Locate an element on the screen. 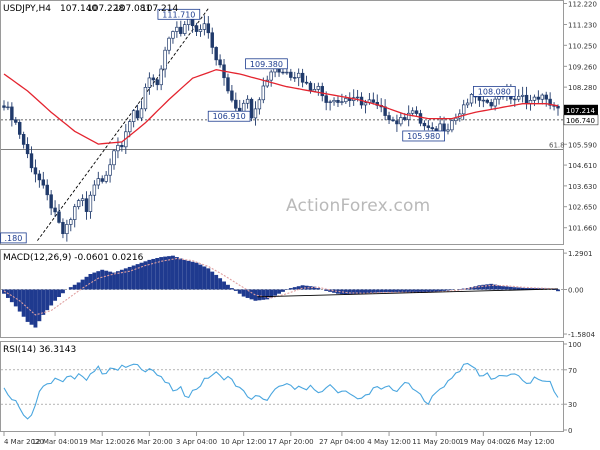 This screenshot has height=450, width=600. rsi-title: RSI(14) 36.3143 is located at coordinates (39, 350).